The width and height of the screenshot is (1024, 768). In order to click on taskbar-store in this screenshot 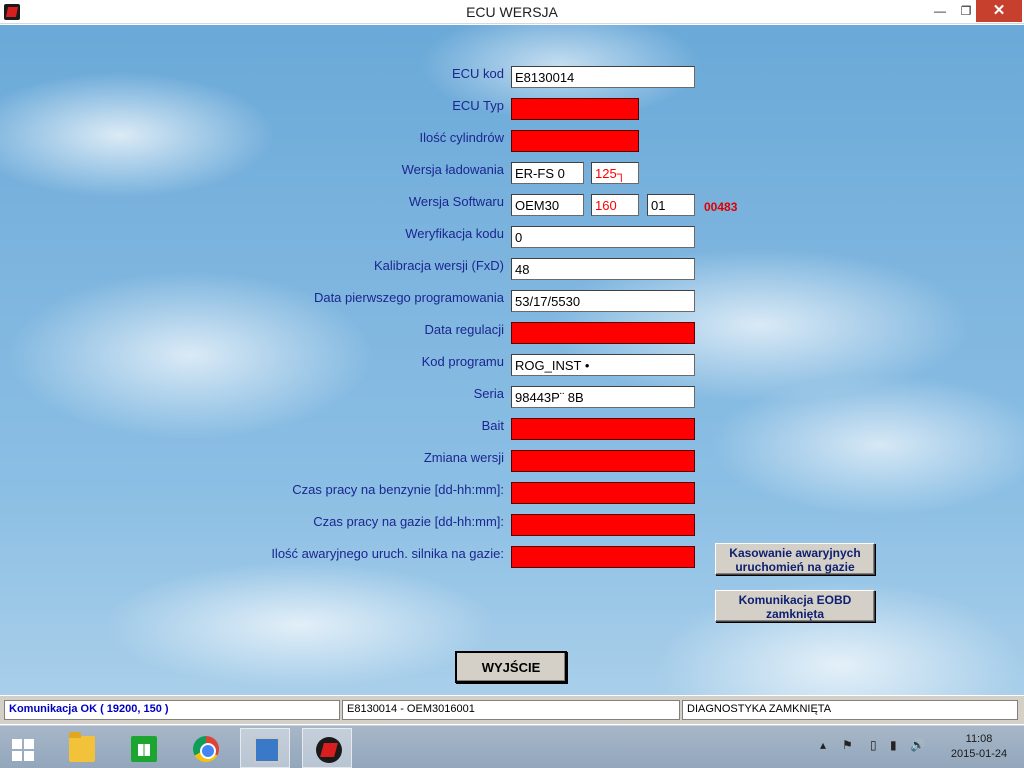, I will do `click(143, 748)`.